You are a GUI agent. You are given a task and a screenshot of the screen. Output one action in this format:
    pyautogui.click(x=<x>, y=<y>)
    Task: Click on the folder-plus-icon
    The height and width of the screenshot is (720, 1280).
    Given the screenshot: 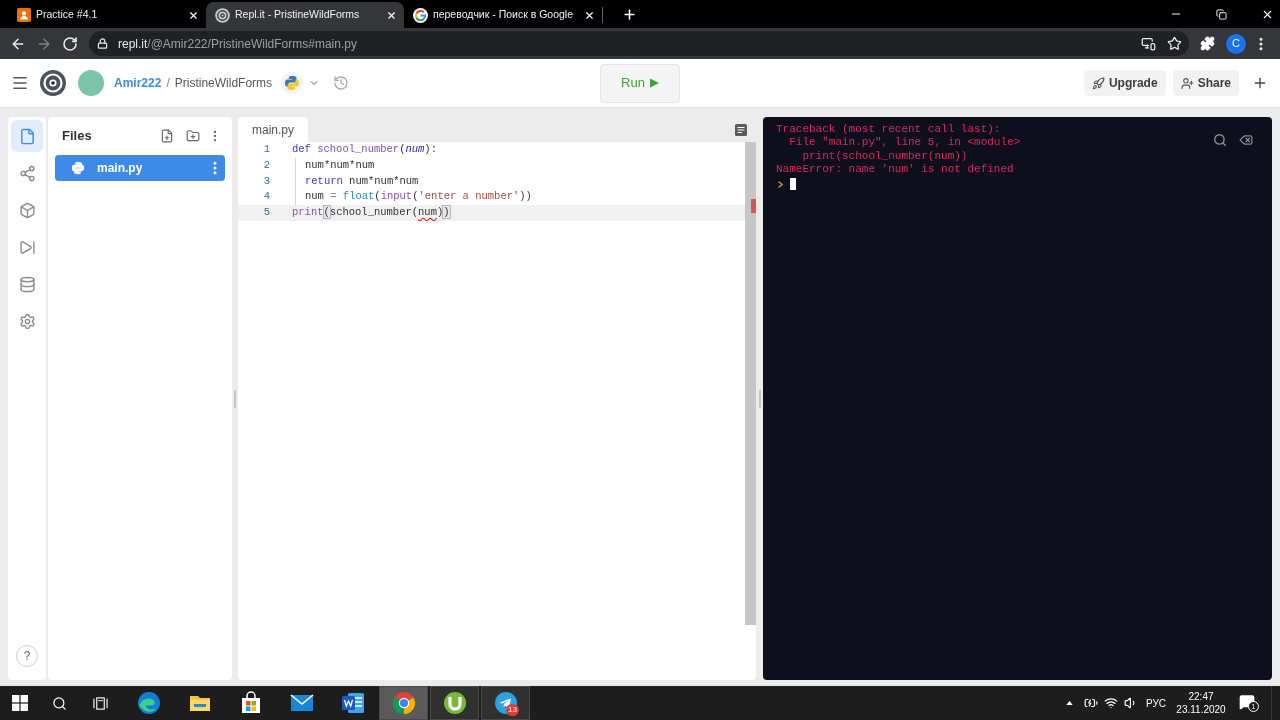 What is the action you would take?
    pyautogui.click(x=193, y=136)
    